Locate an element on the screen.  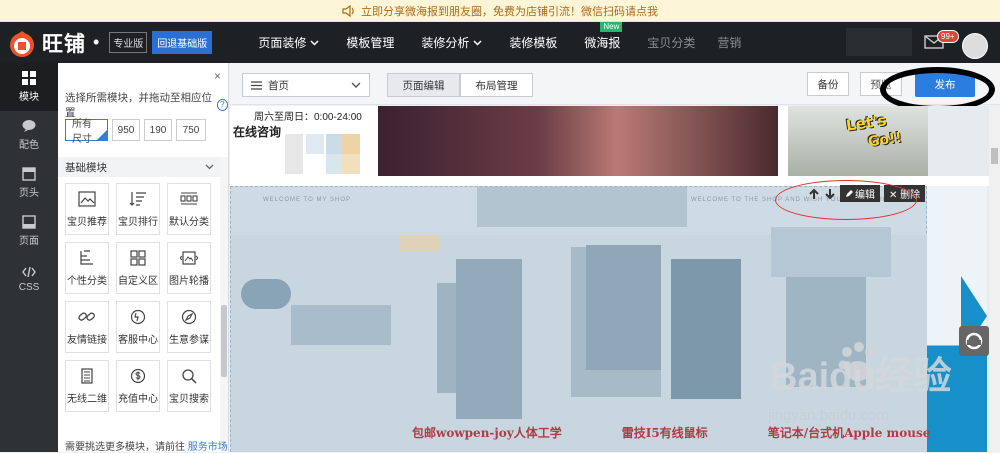
avatar is located at coordinates (975, 46).